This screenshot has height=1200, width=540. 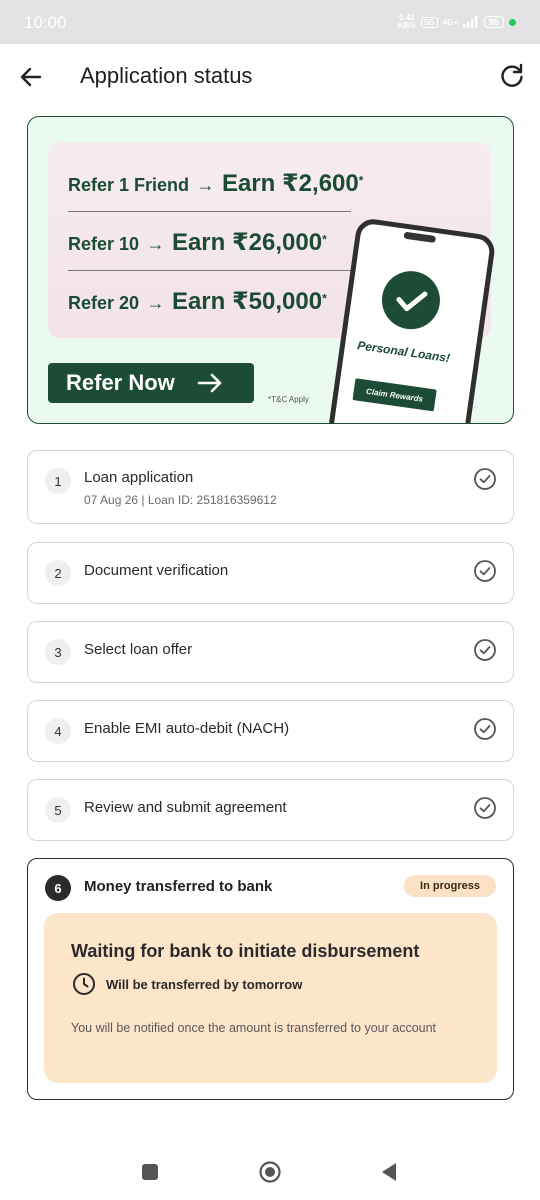 I want to click on referral-line-2: Refer 10 → Earn ₹26,000*, so click(x=197, y=242).